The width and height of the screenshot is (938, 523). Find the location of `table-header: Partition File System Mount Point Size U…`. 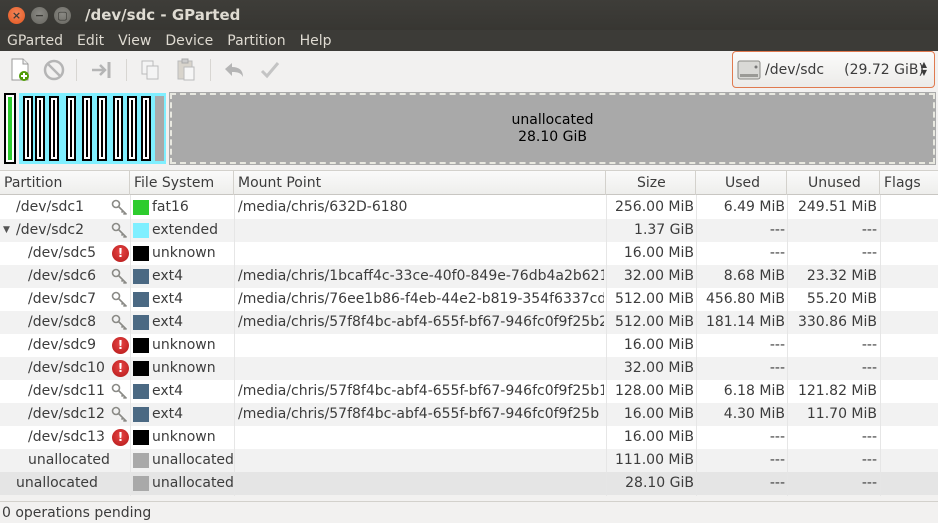

table-header: Partition File System Mount Point Size U… is located at coordinates (469, 183).